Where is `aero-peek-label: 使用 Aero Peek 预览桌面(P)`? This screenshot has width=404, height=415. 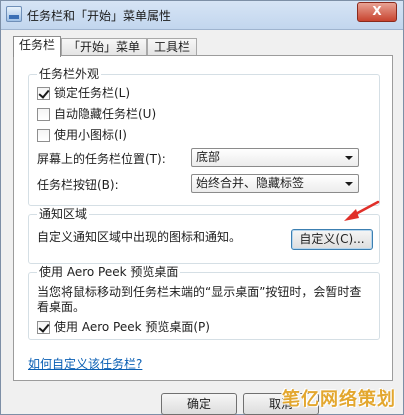
aero-peek-label: 使用 Aero Peek 预览桌面(P) is located at coordinates (132, 327).